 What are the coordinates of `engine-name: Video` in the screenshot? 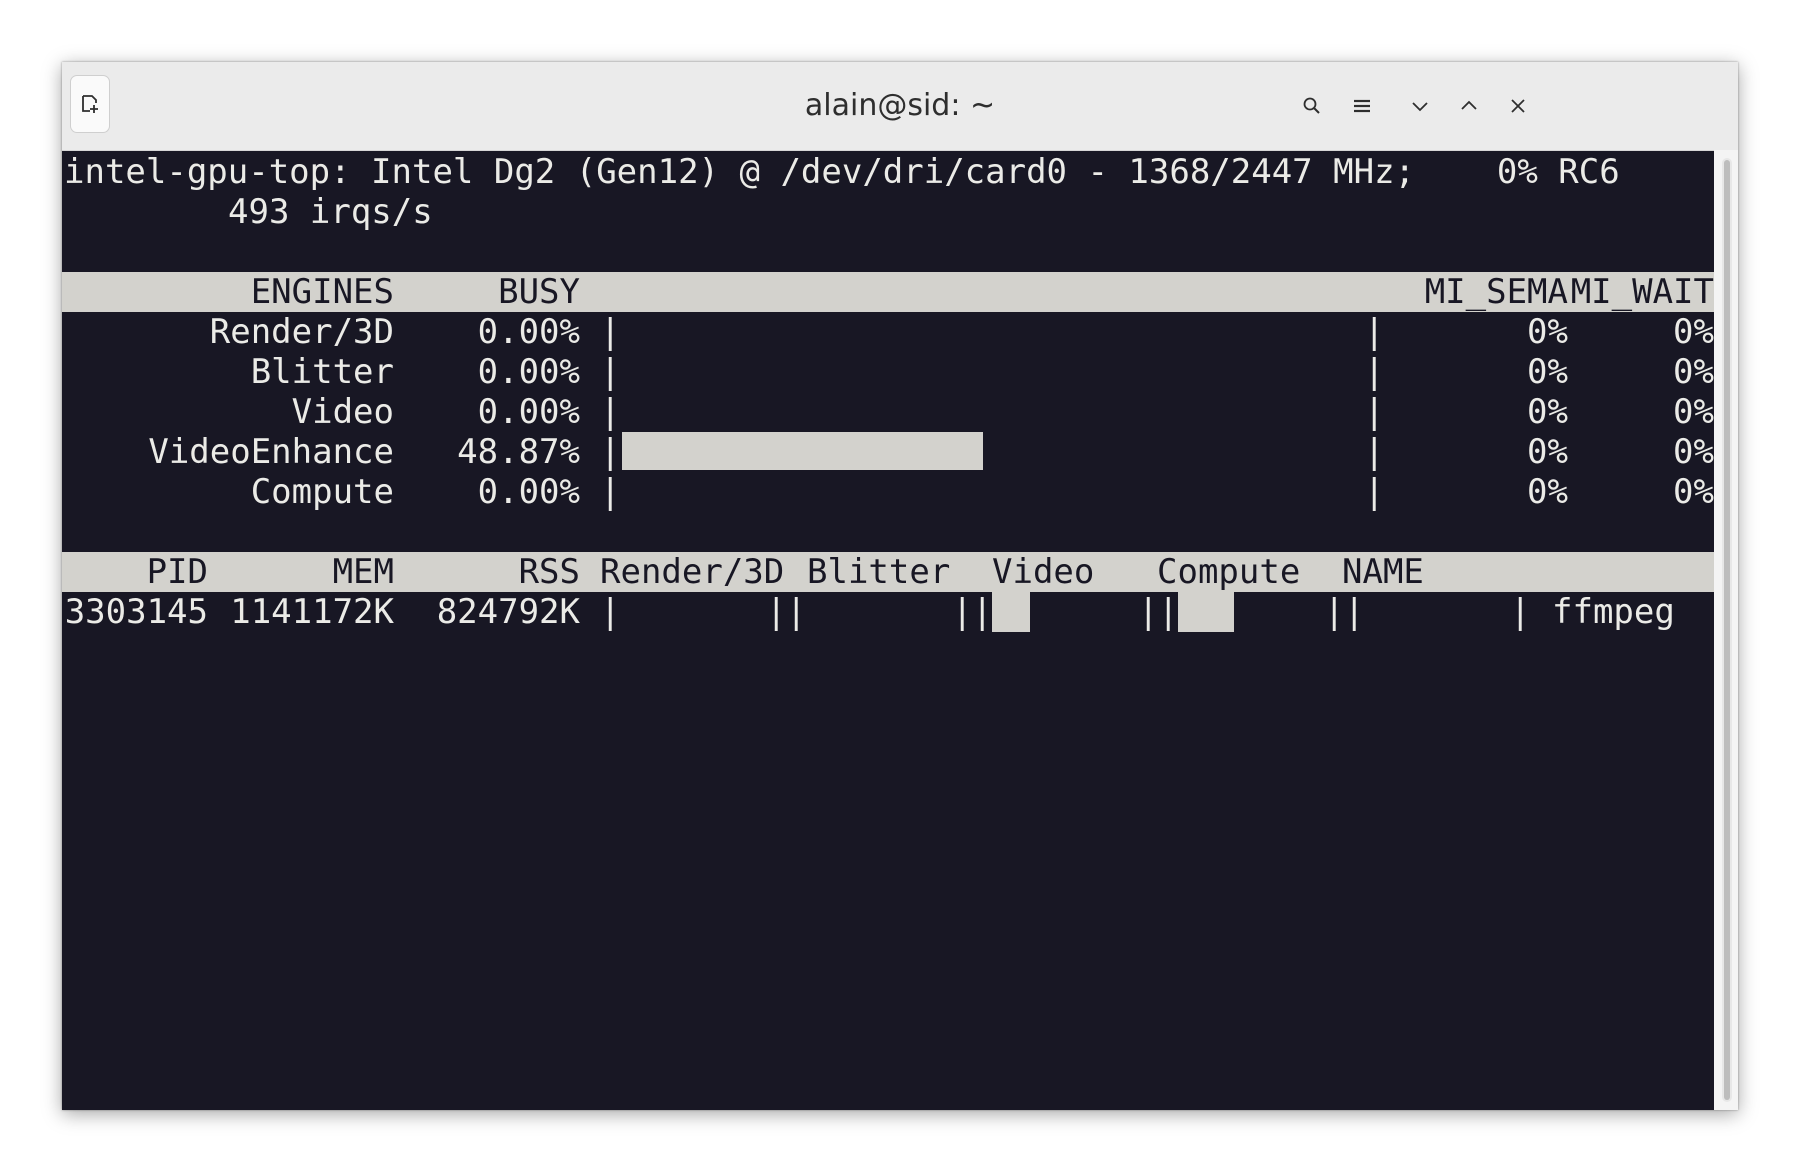 It's located at (342, 412).